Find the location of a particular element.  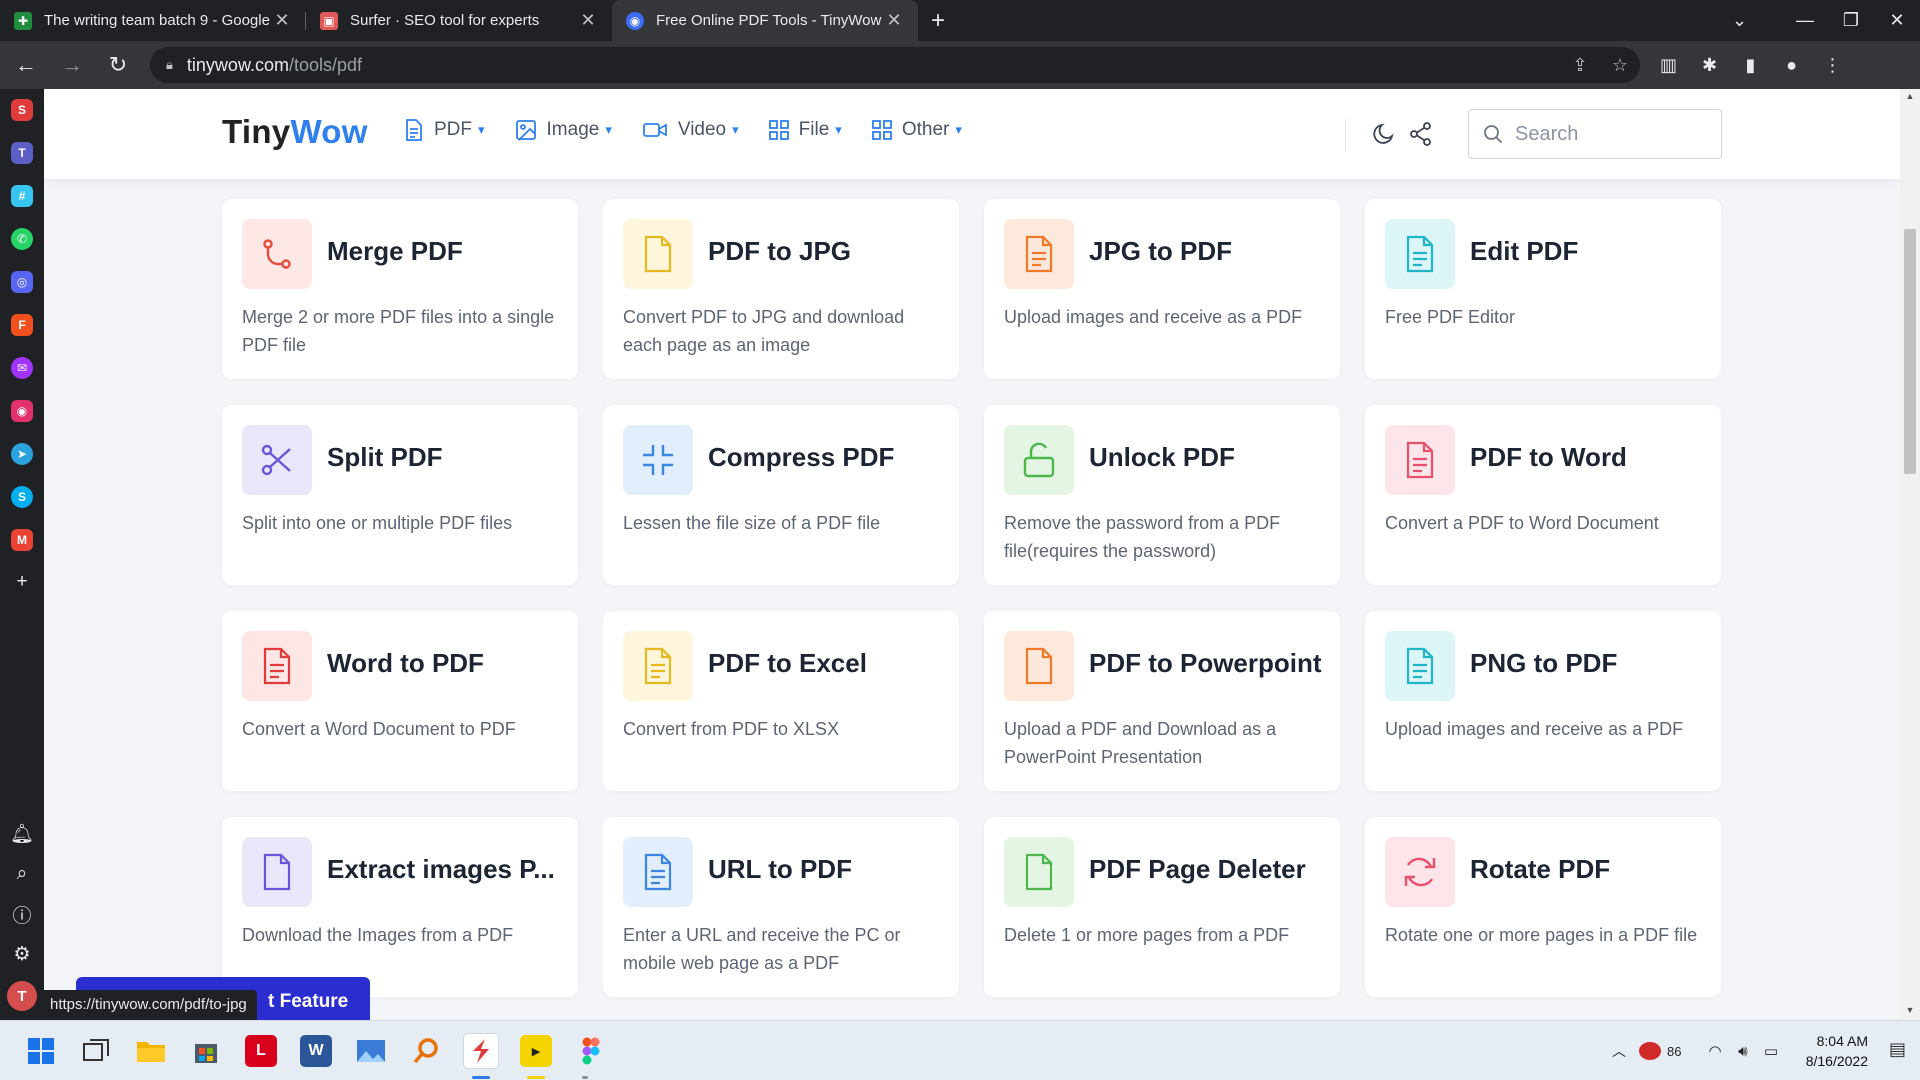

tab-search-chevron-icon: ⌄ is located at coordinates (1727, 20).